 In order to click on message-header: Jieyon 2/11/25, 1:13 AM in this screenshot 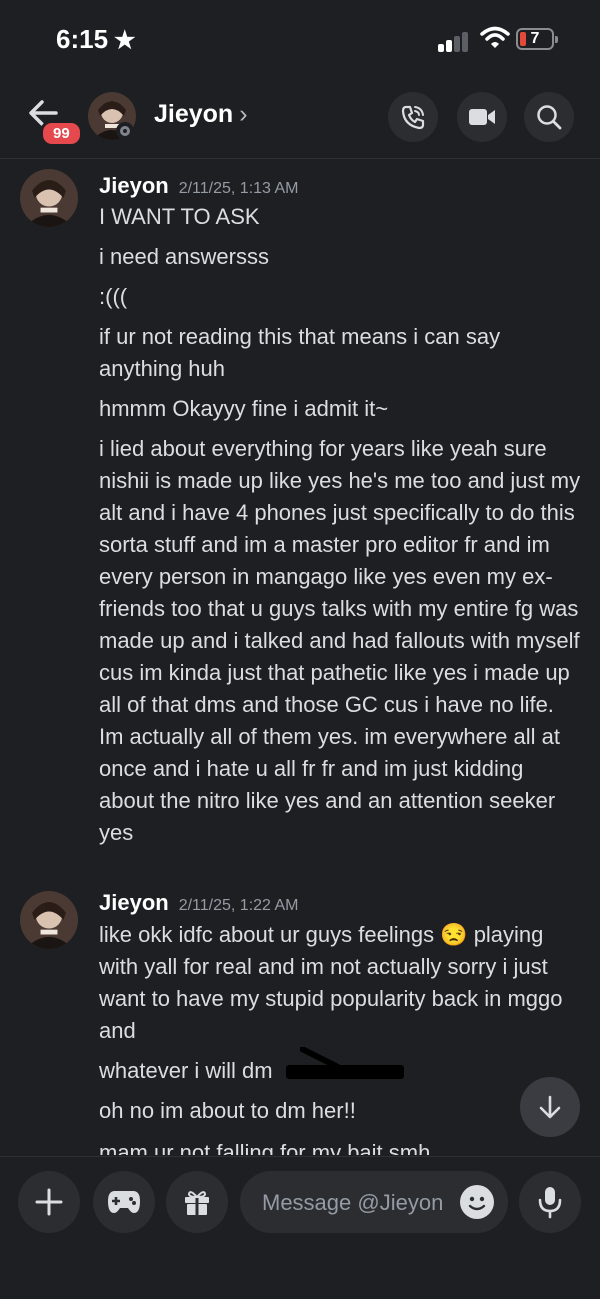, I will do `click(199, 186)`.